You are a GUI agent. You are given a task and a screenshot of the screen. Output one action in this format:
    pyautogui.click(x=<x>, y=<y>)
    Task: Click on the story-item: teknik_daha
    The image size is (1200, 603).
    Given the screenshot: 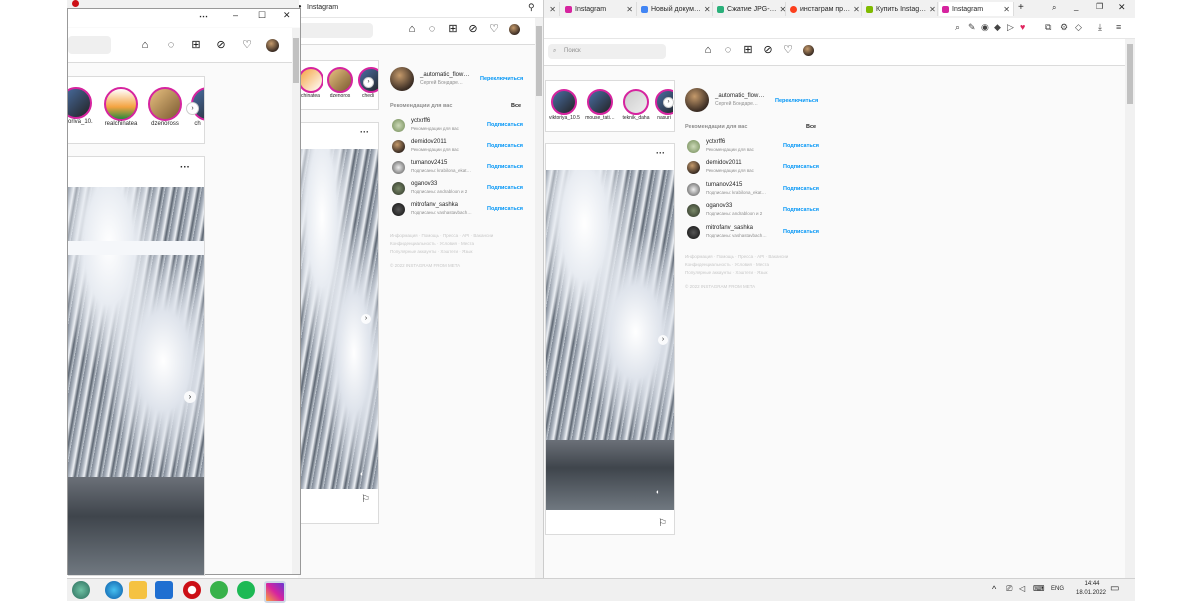 What is the action you would take?
    pyautogui.click(x=636, y=105)
    